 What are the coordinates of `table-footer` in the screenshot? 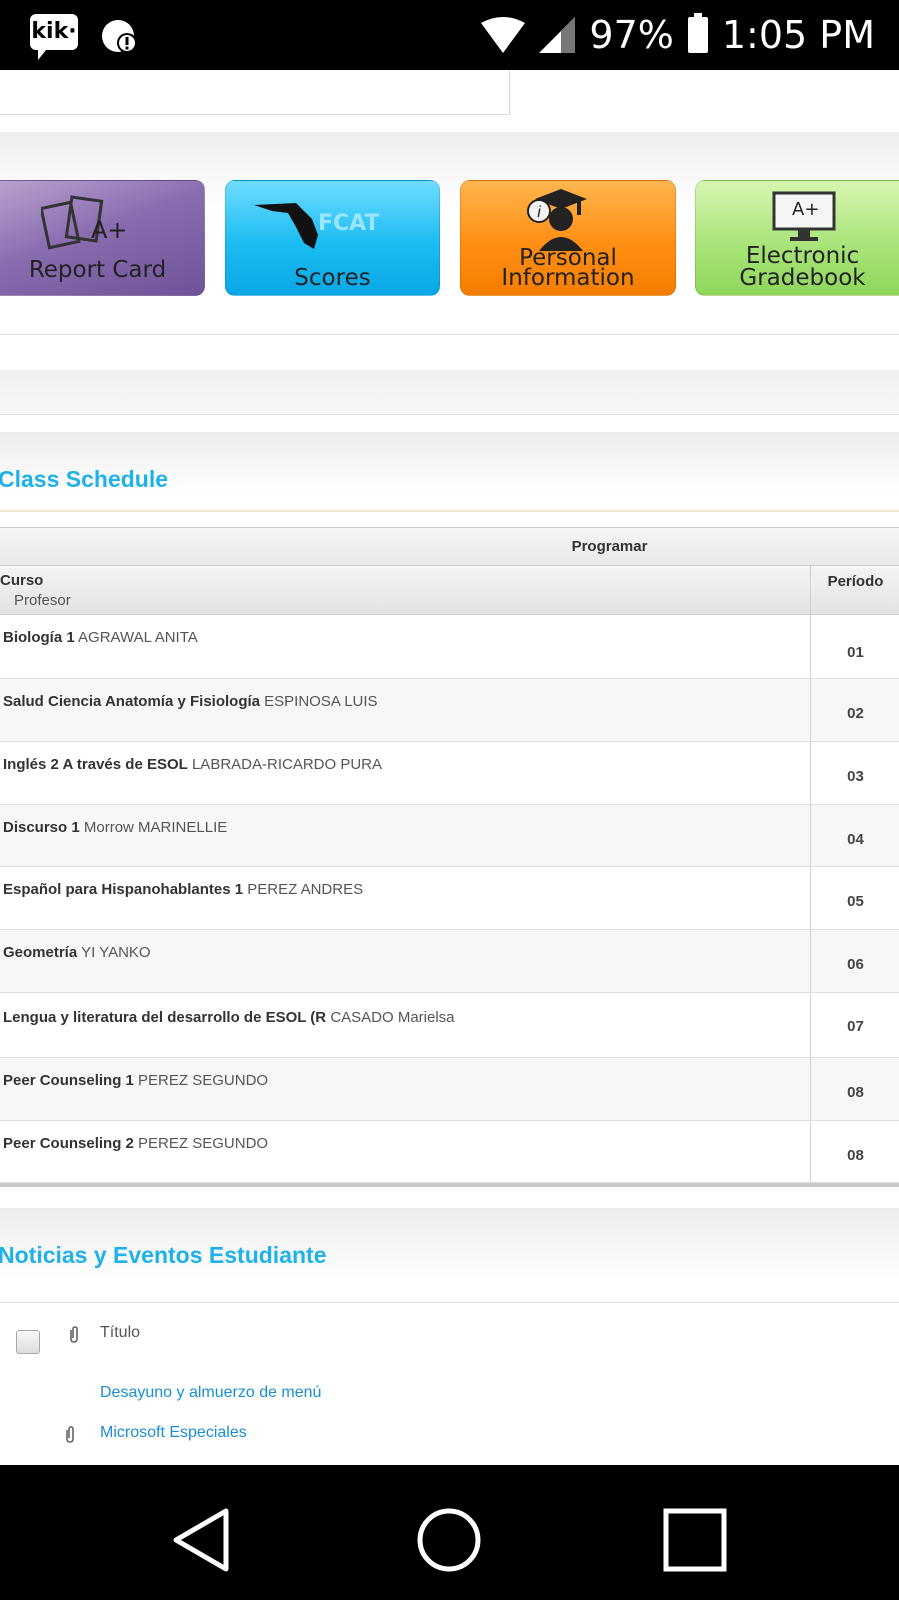 It's located at (449, 1185).